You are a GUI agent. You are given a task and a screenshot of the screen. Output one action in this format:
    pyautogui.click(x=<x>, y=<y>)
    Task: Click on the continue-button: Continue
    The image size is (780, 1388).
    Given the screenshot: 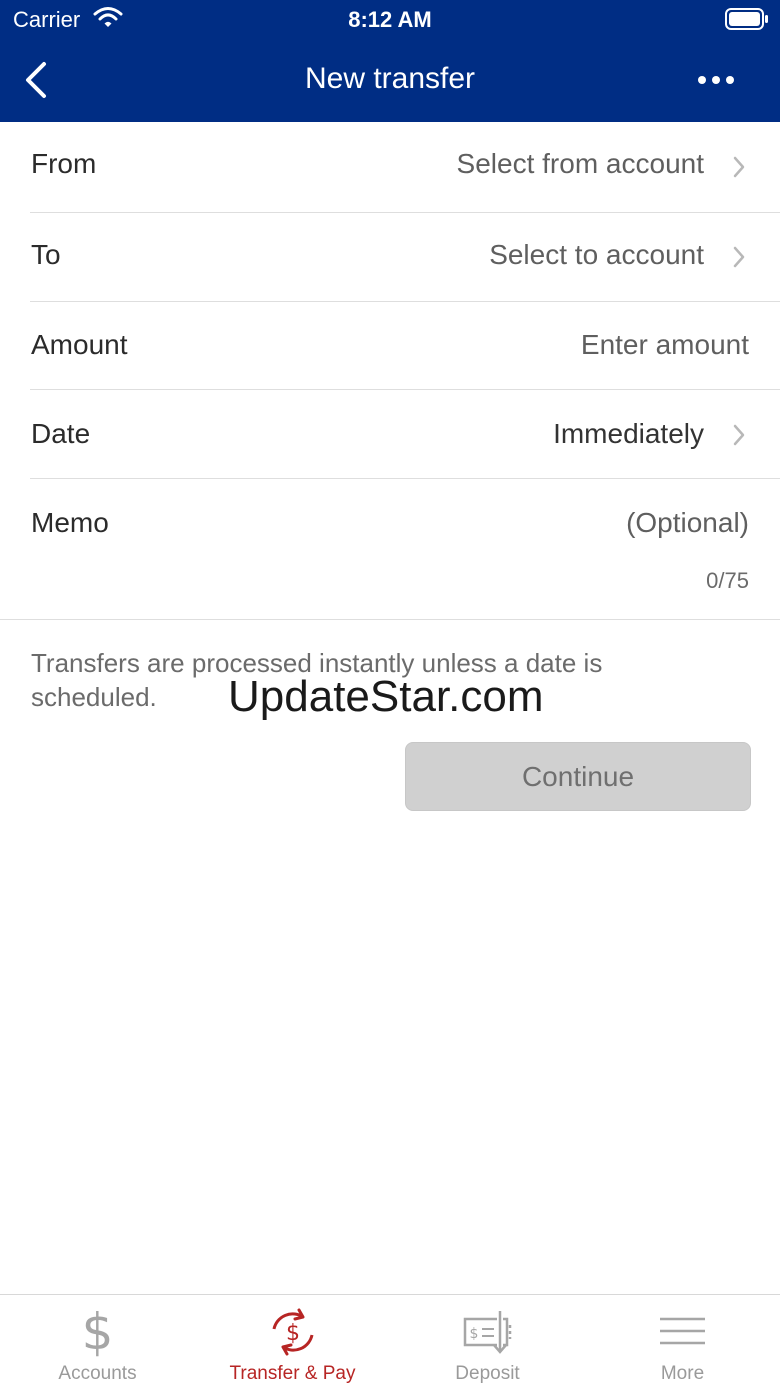 What is the action you would take?
    pyautogui.click(x=578, y=776)
    